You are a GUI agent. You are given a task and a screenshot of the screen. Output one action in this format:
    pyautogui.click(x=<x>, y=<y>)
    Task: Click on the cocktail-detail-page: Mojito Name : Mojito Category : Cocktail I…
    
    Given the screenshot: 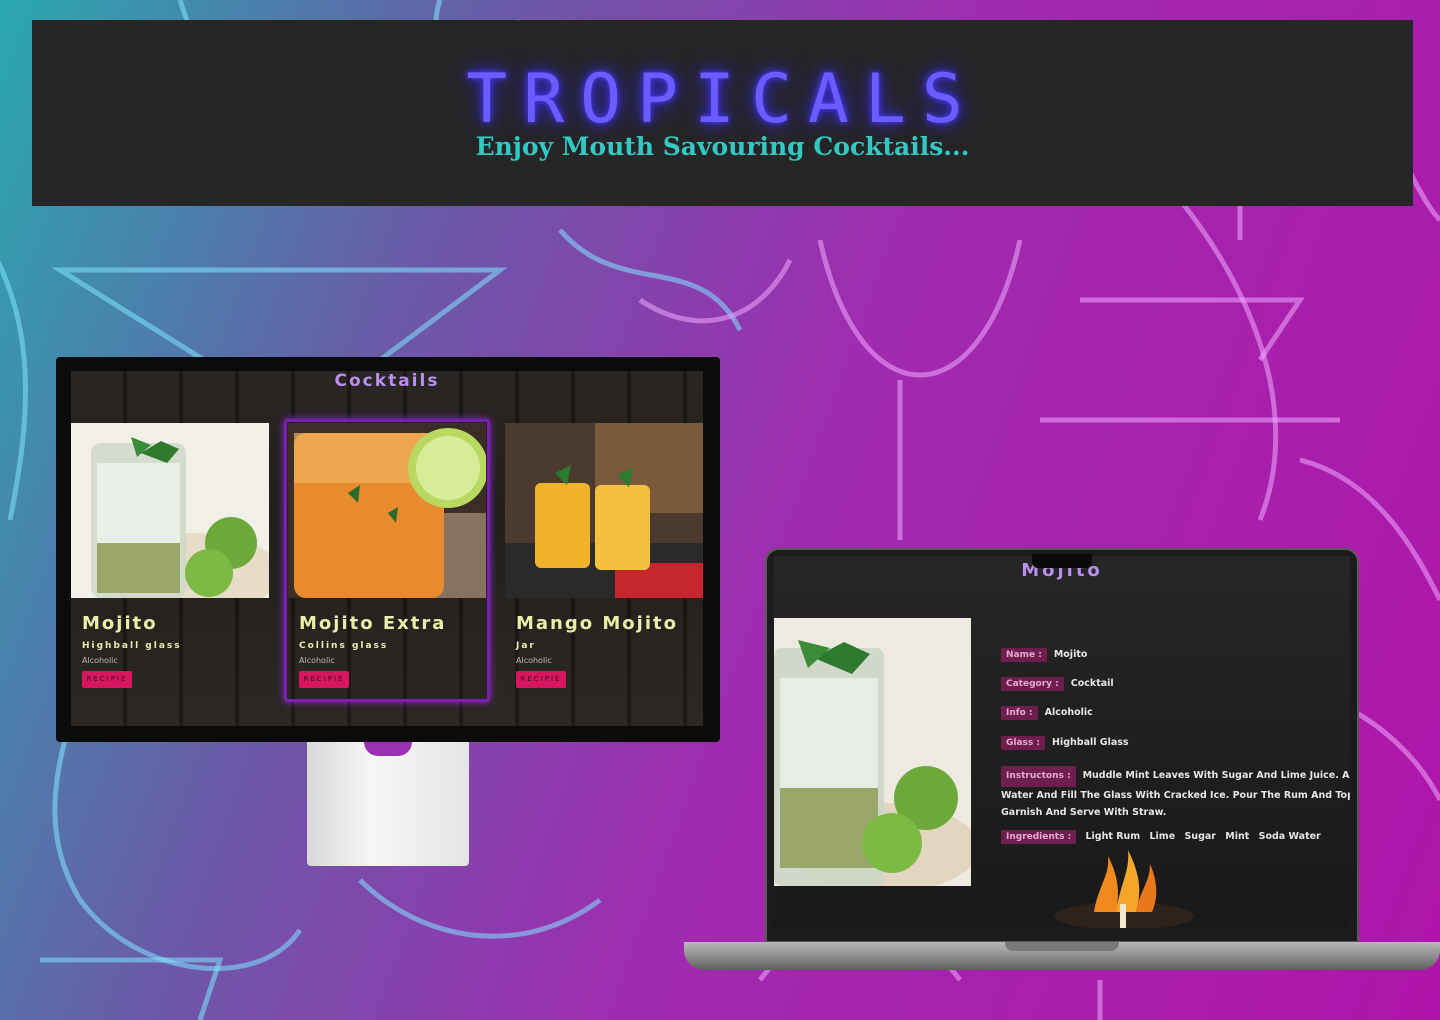 What is the action you would take?
    pyautogui.click(x=1062, y=742)
    